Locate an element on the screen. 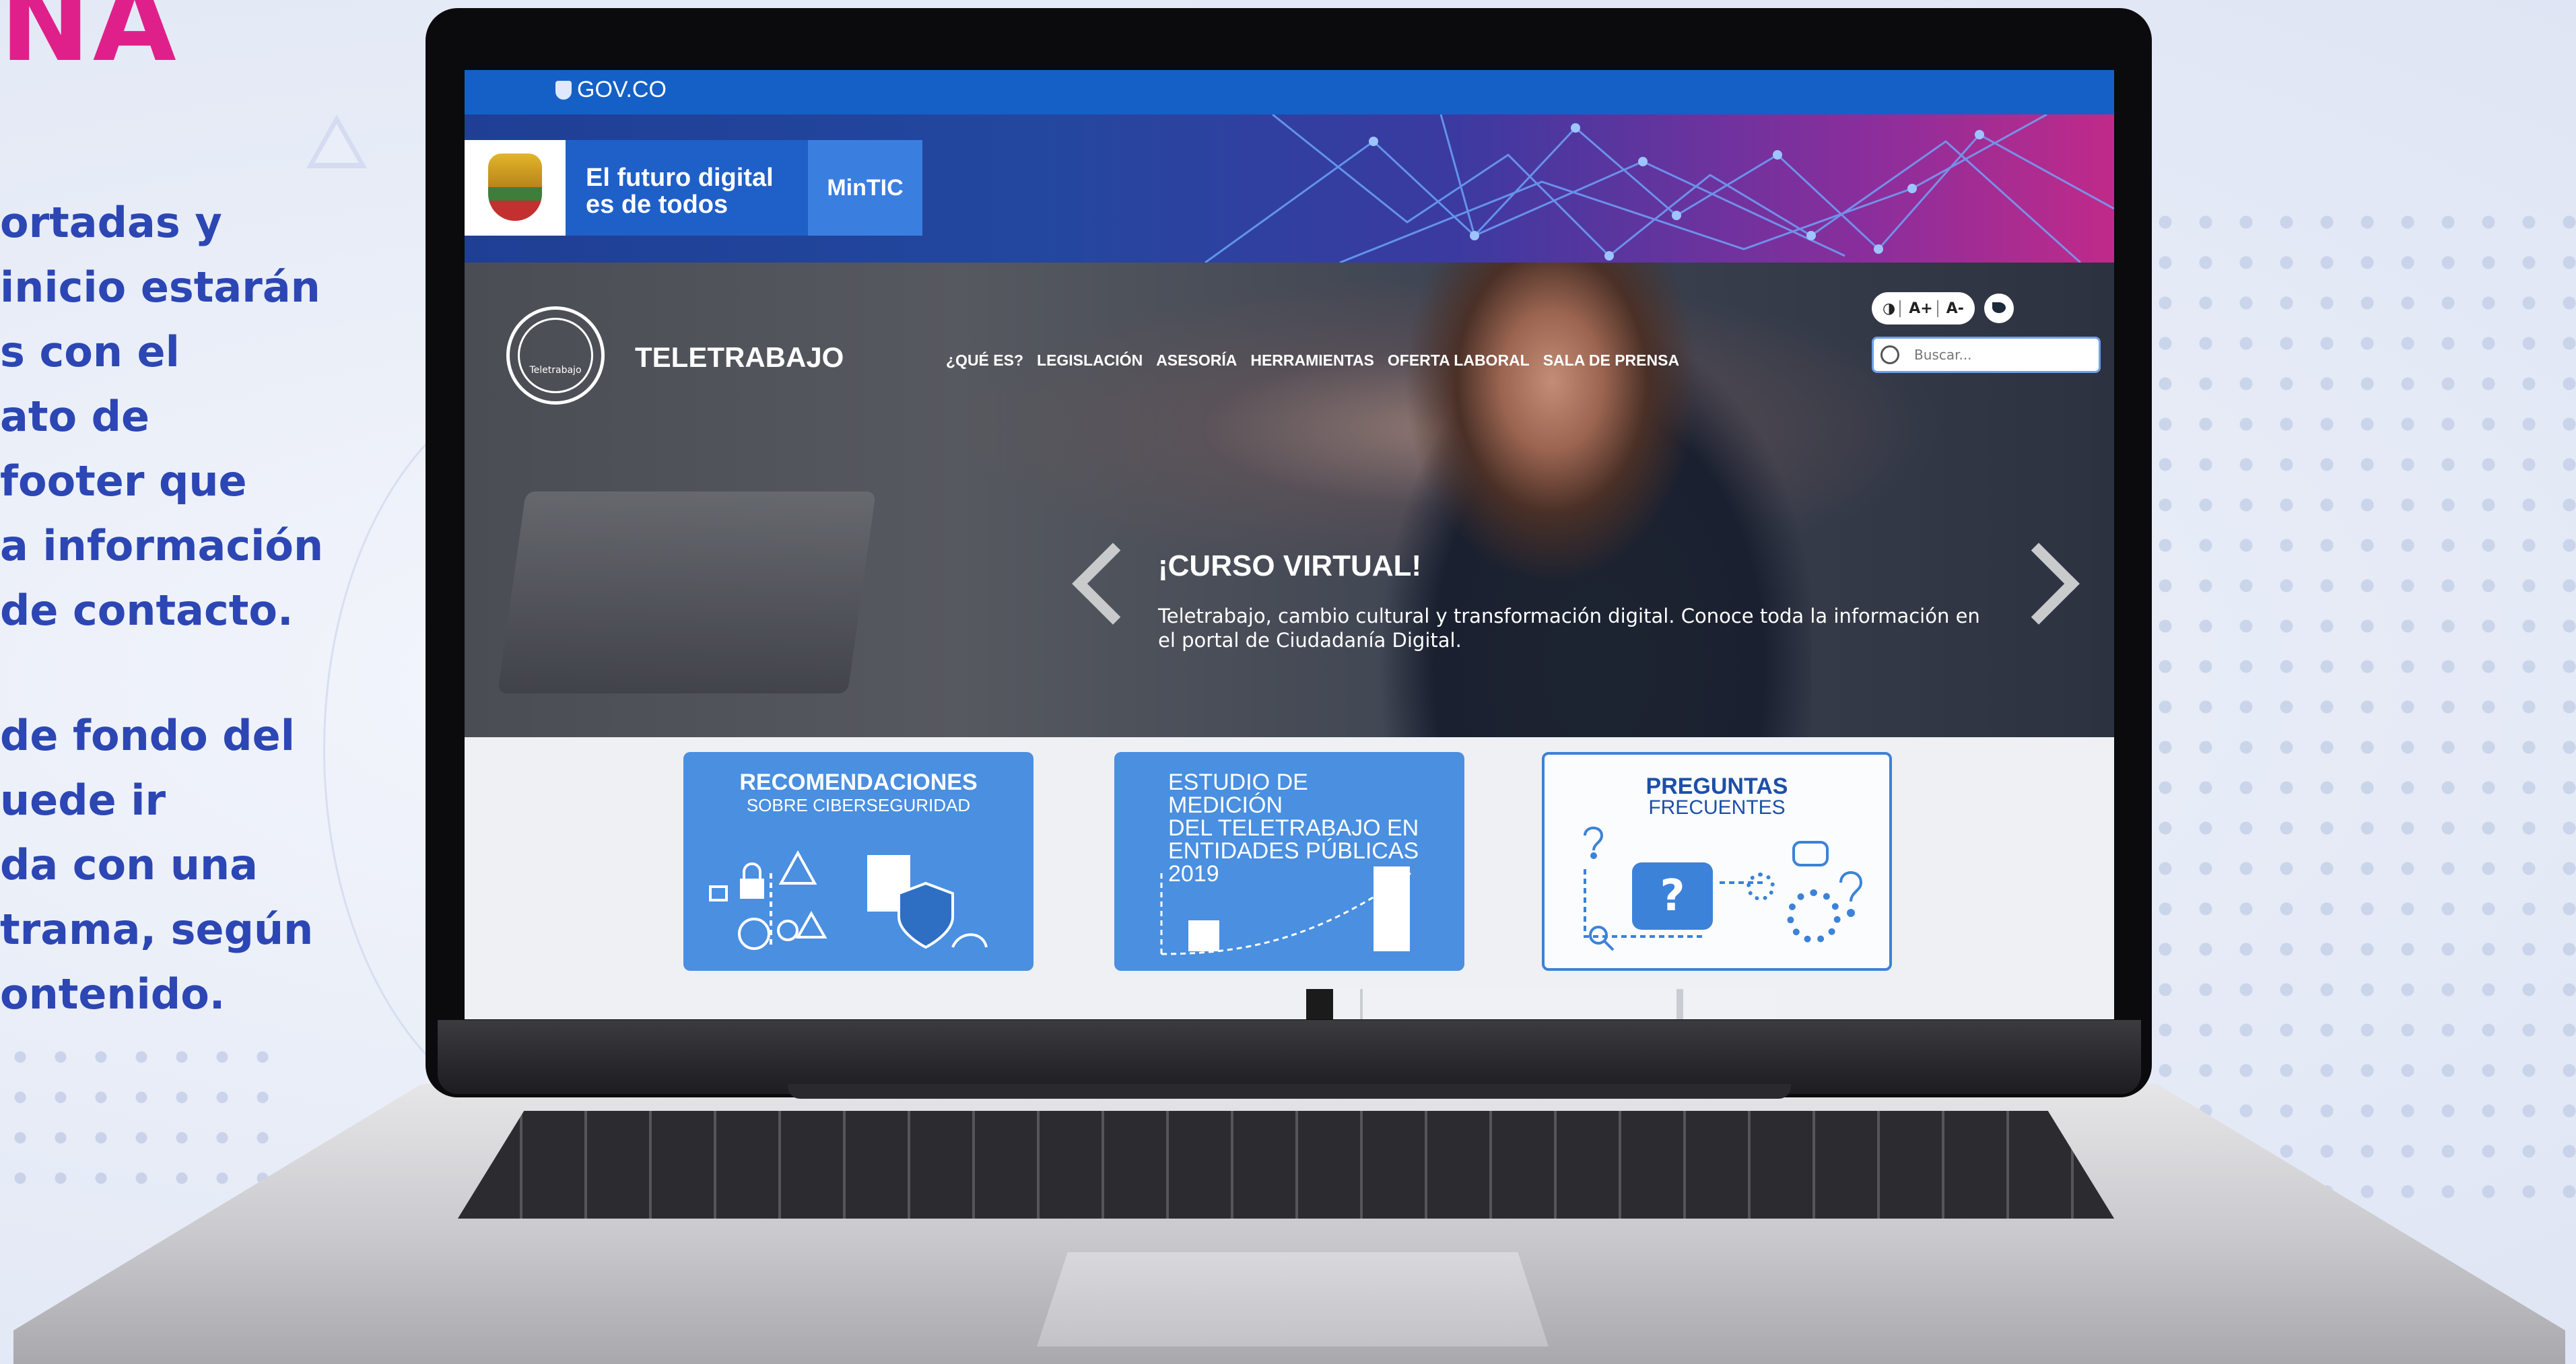 Image resolution: width=2576 pixels, height=1364 pixels. accessibility-pill: ◑ A+ A- is located at coordinates (1923, 308).